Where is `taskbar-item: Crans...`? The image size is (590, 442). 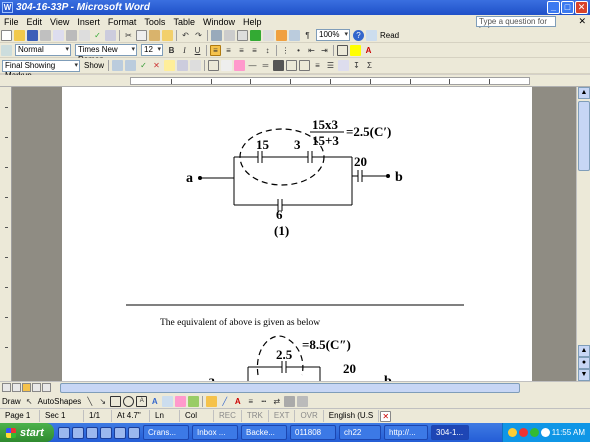 taskbar-item: Crans... is located at coordinates (166, 432).